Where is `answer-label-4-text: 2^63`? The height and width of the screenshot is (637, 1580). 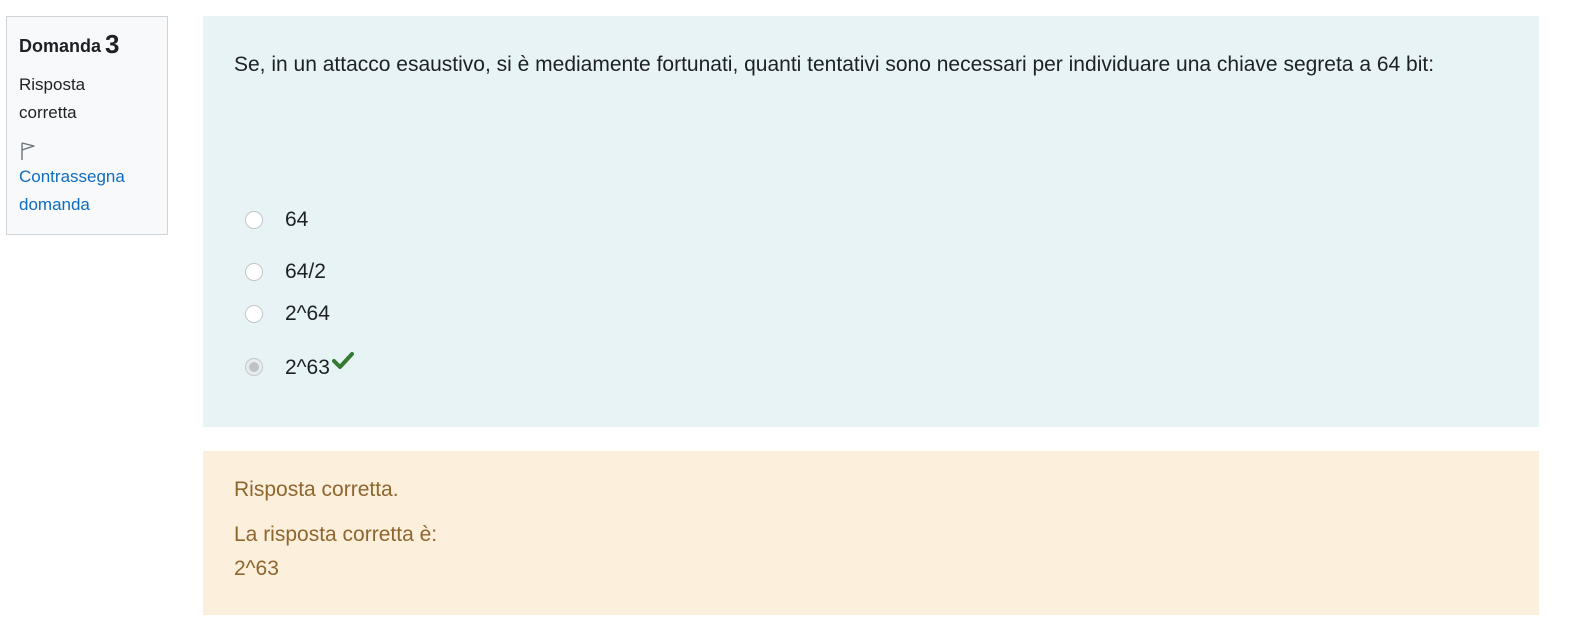
answer-label-4-text: 2^63 is located at coordinates (307, 367).